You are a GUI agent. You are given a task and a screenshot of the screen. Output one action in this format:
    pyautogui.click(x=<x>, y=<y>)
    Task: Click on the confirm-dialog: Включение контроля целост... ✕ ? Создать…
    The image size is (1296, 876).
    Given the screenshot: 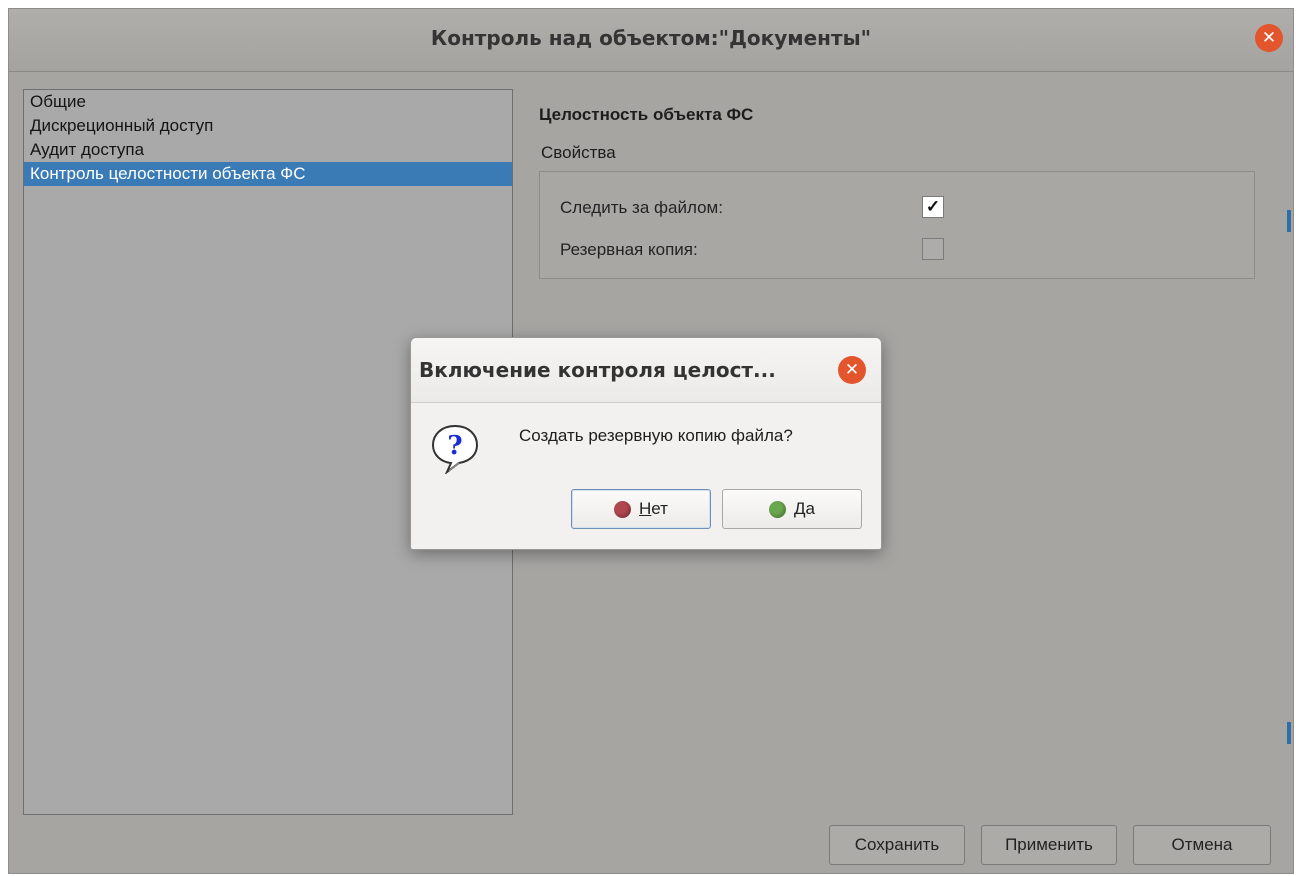 What is the action you would take?
    pyautogui.click(x=646, y=443)
    